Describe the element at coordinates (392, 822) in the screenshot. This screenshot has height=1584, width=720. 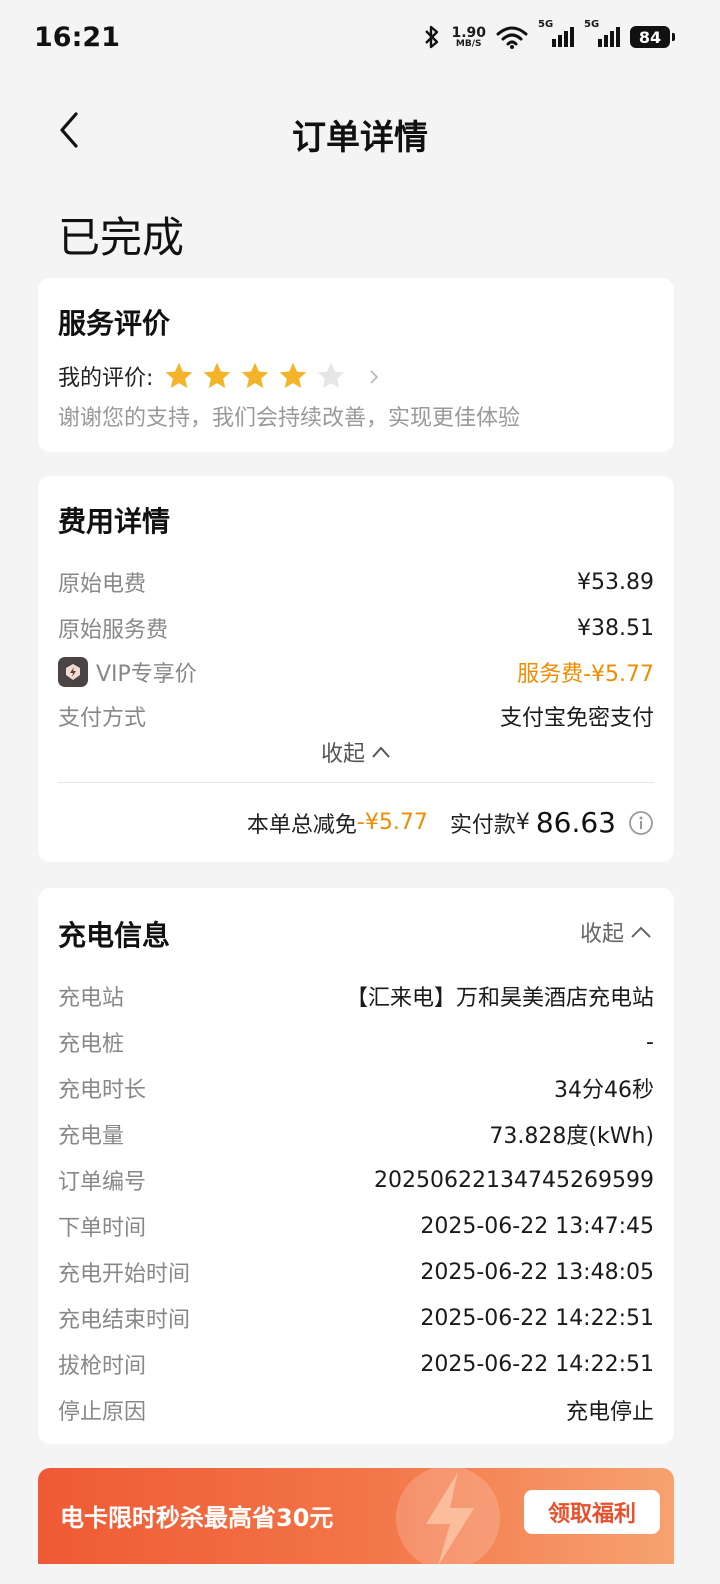
I see `total-discount-value: -¥5.77` at that location.